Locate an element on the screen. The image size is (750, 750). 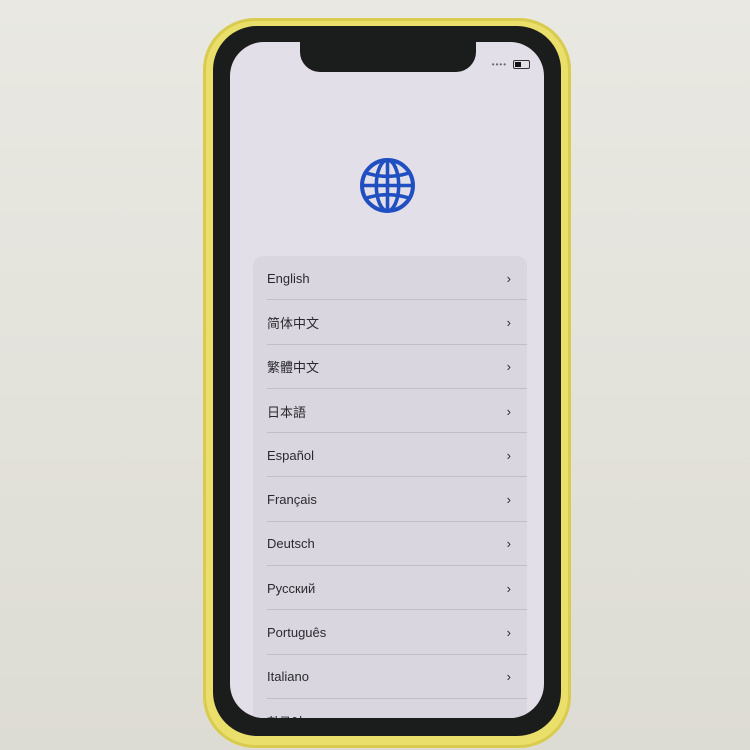
language-option: Español › is located at coordinates (390, 455).